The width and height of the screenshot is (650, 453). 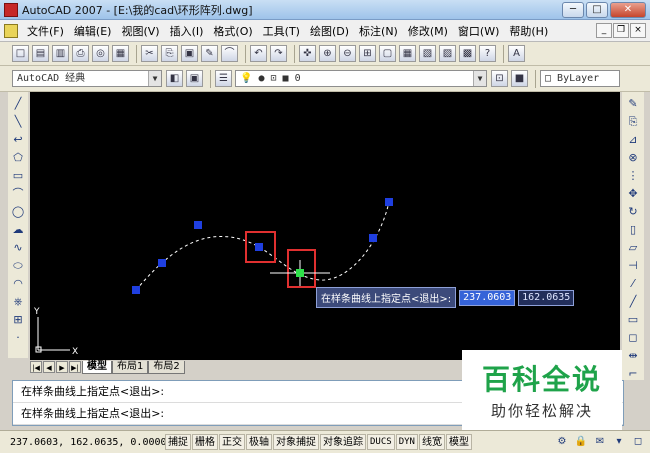 I want to click on undo-icon: ↶, so click(x=258, y=53).